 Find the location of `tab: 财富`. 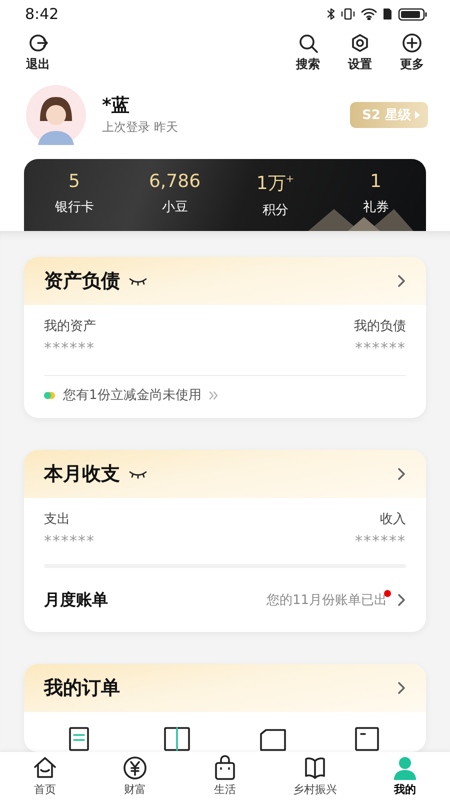

tab: 财富 is located at coordinates (135, 776).